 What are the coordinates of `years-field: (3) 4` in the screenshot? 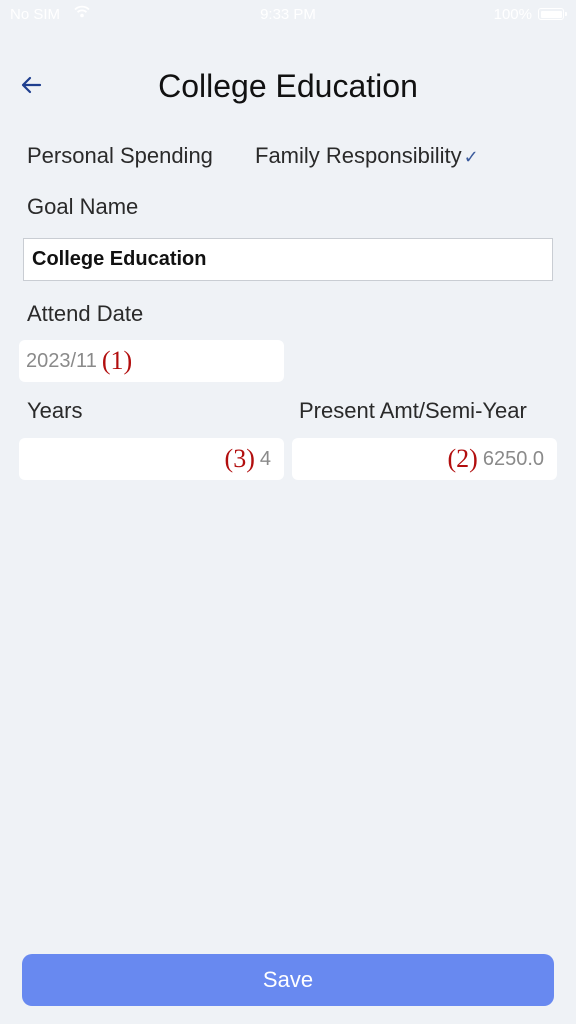 It's located at (151, 459).